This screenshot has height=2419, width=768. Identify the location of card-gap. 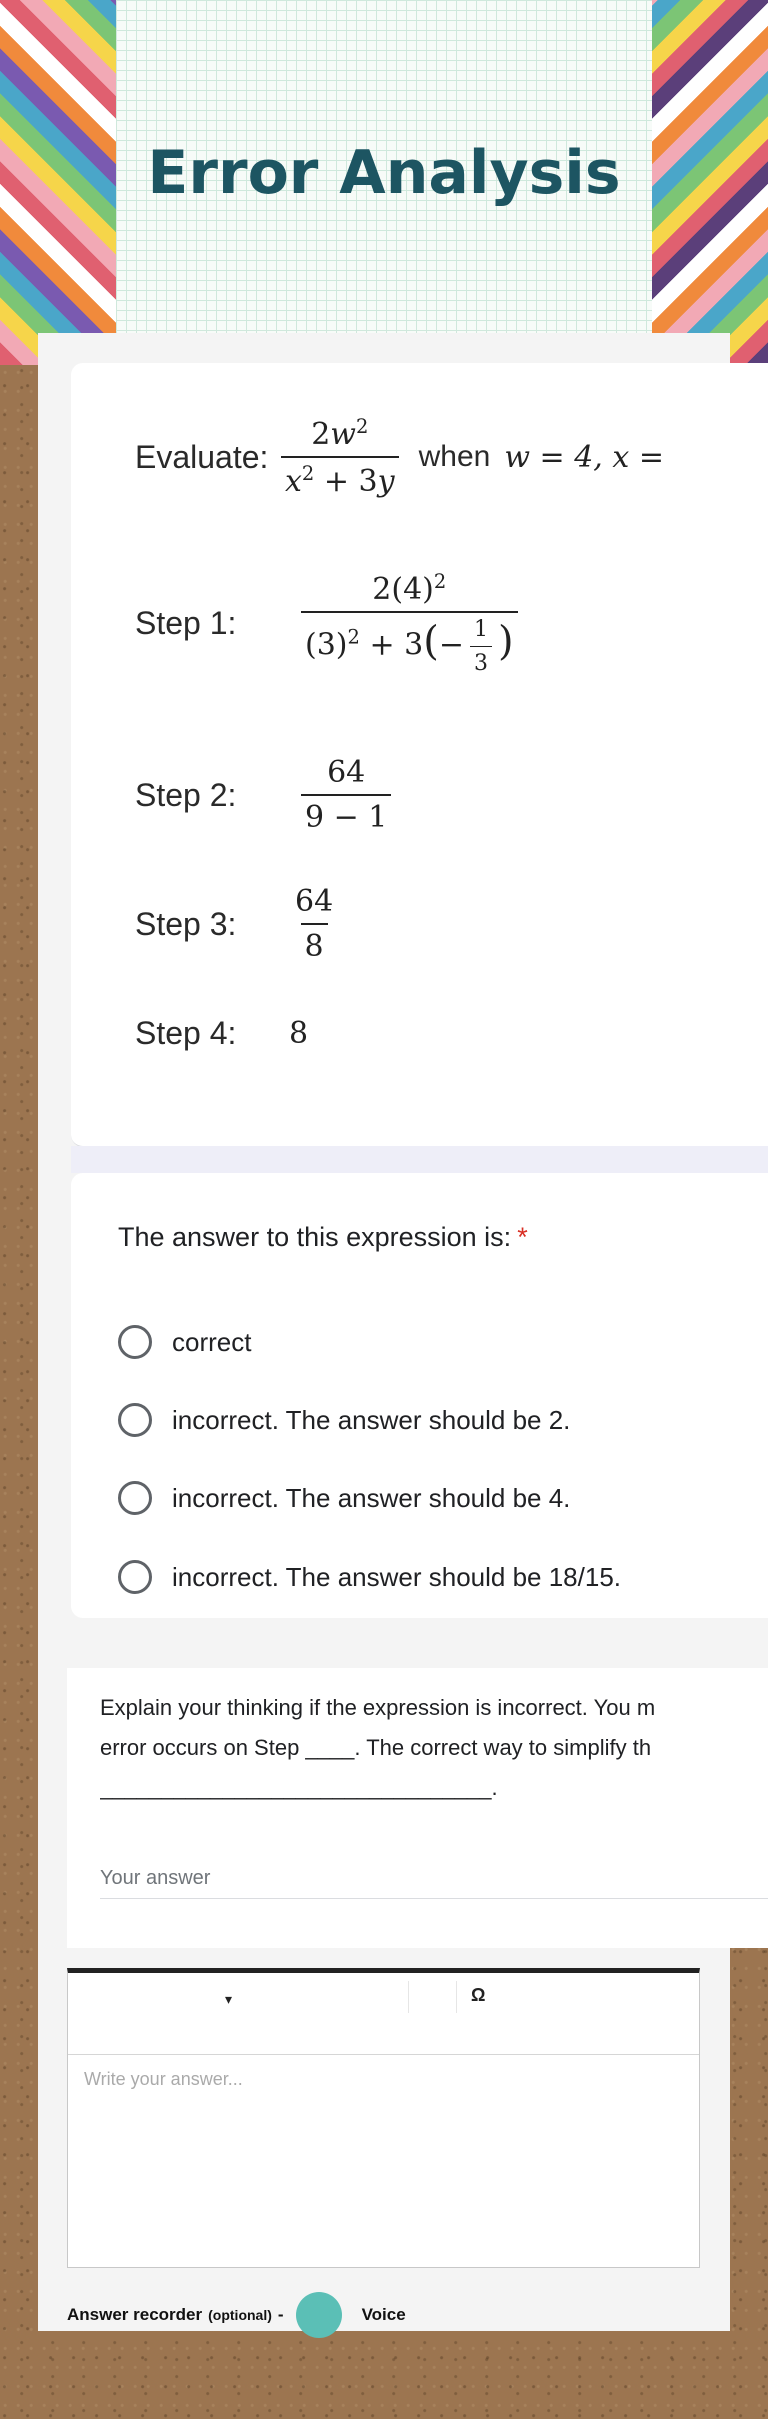
(417, 1643).